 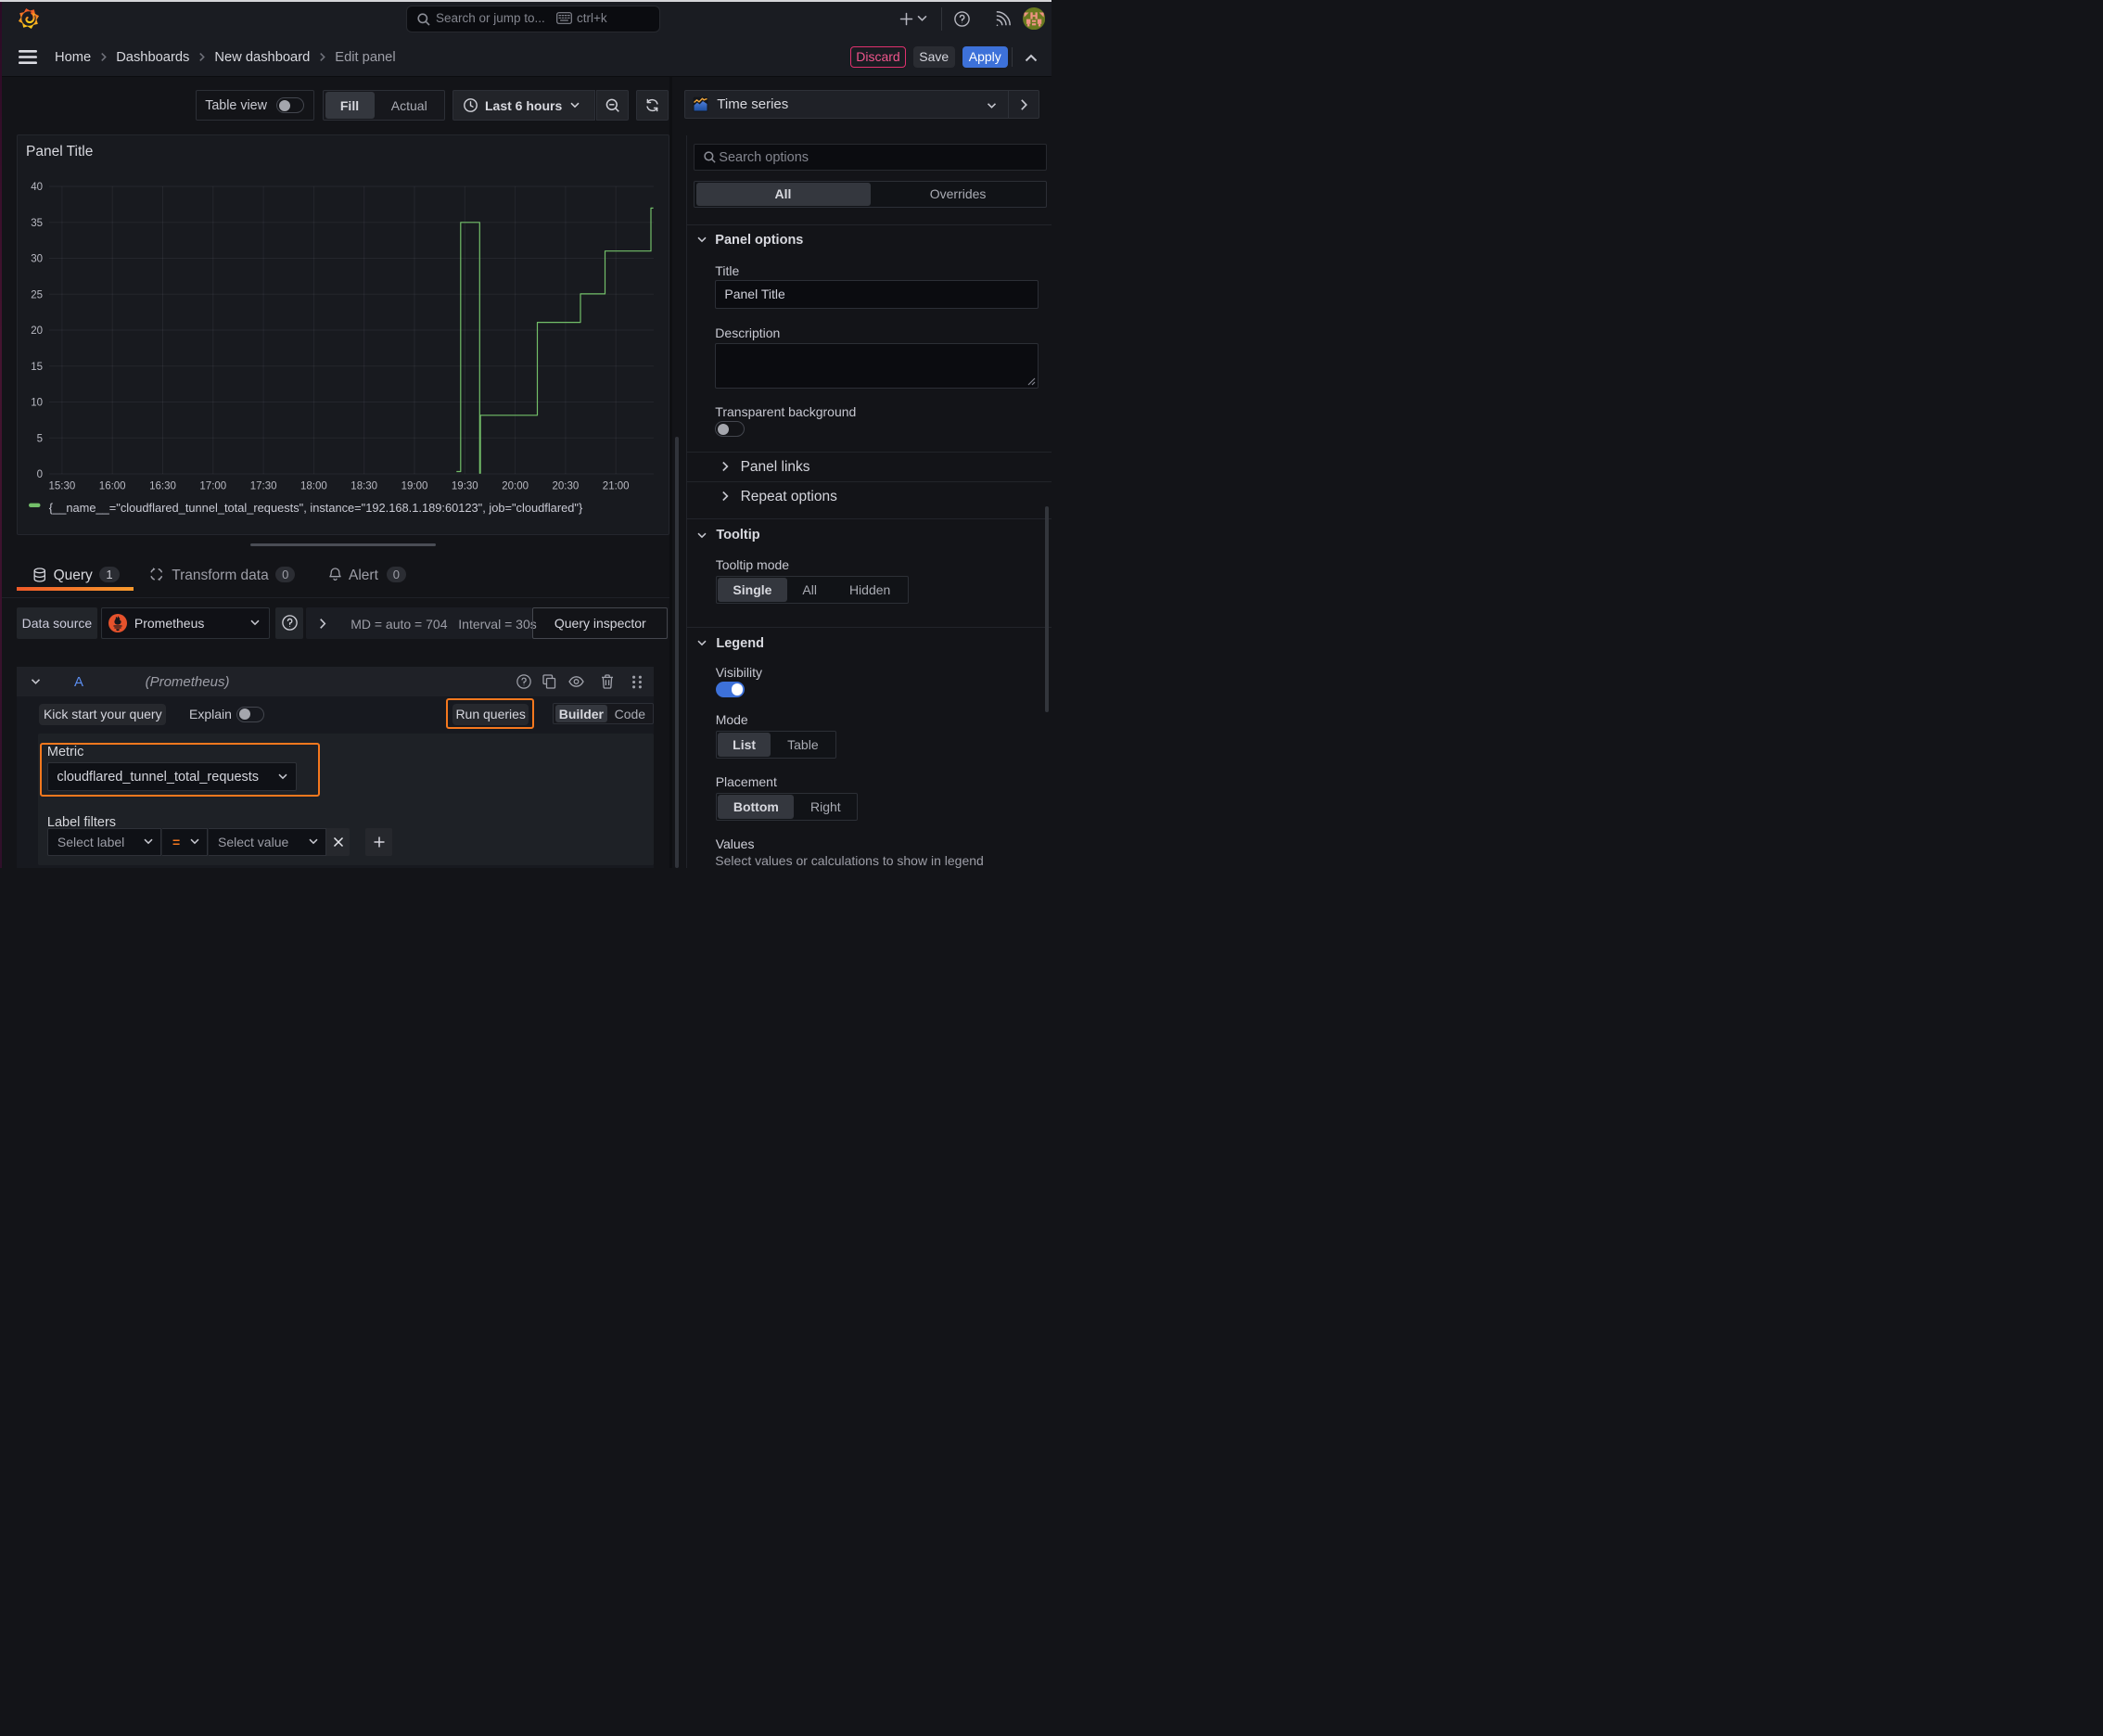 I want to click on svg-text: 25, so click(x=37, y=294).